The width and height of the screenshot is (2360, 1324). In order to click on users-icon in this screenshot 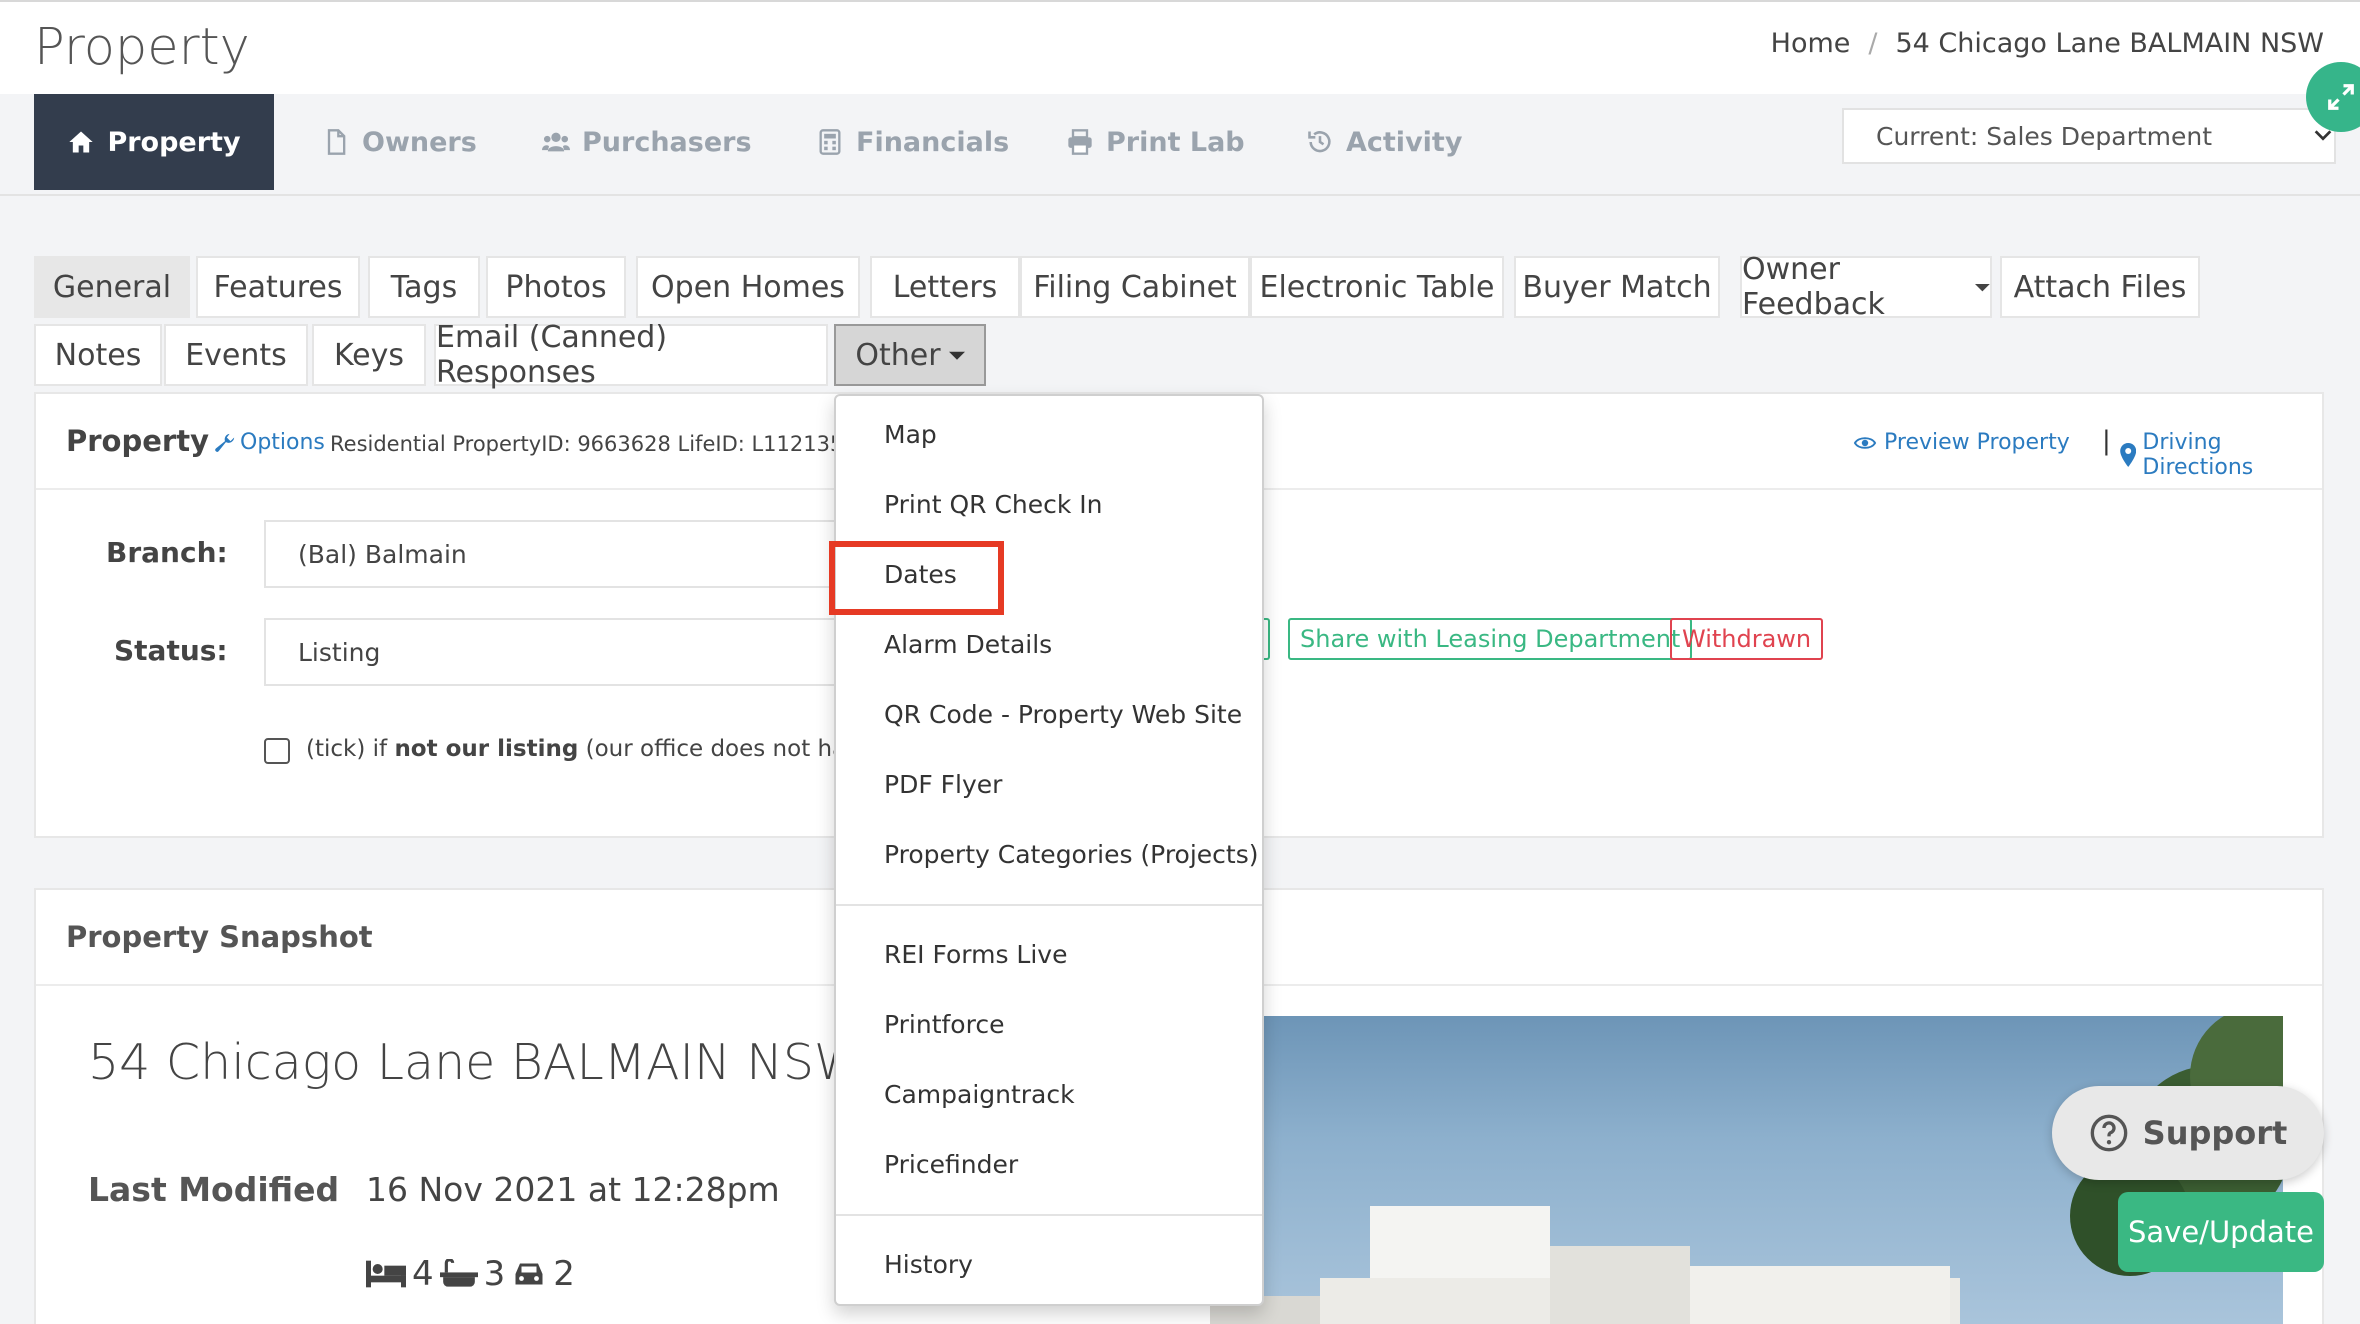, I will do `click(556, 142)`.